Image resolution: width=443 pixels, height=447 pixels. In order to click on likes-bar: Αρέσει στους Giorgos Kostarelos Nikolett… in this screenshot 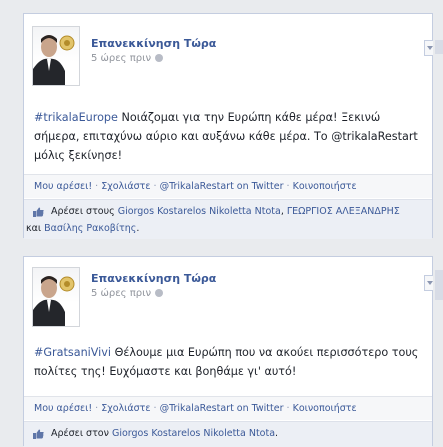, I will do `click(228, 219)`.